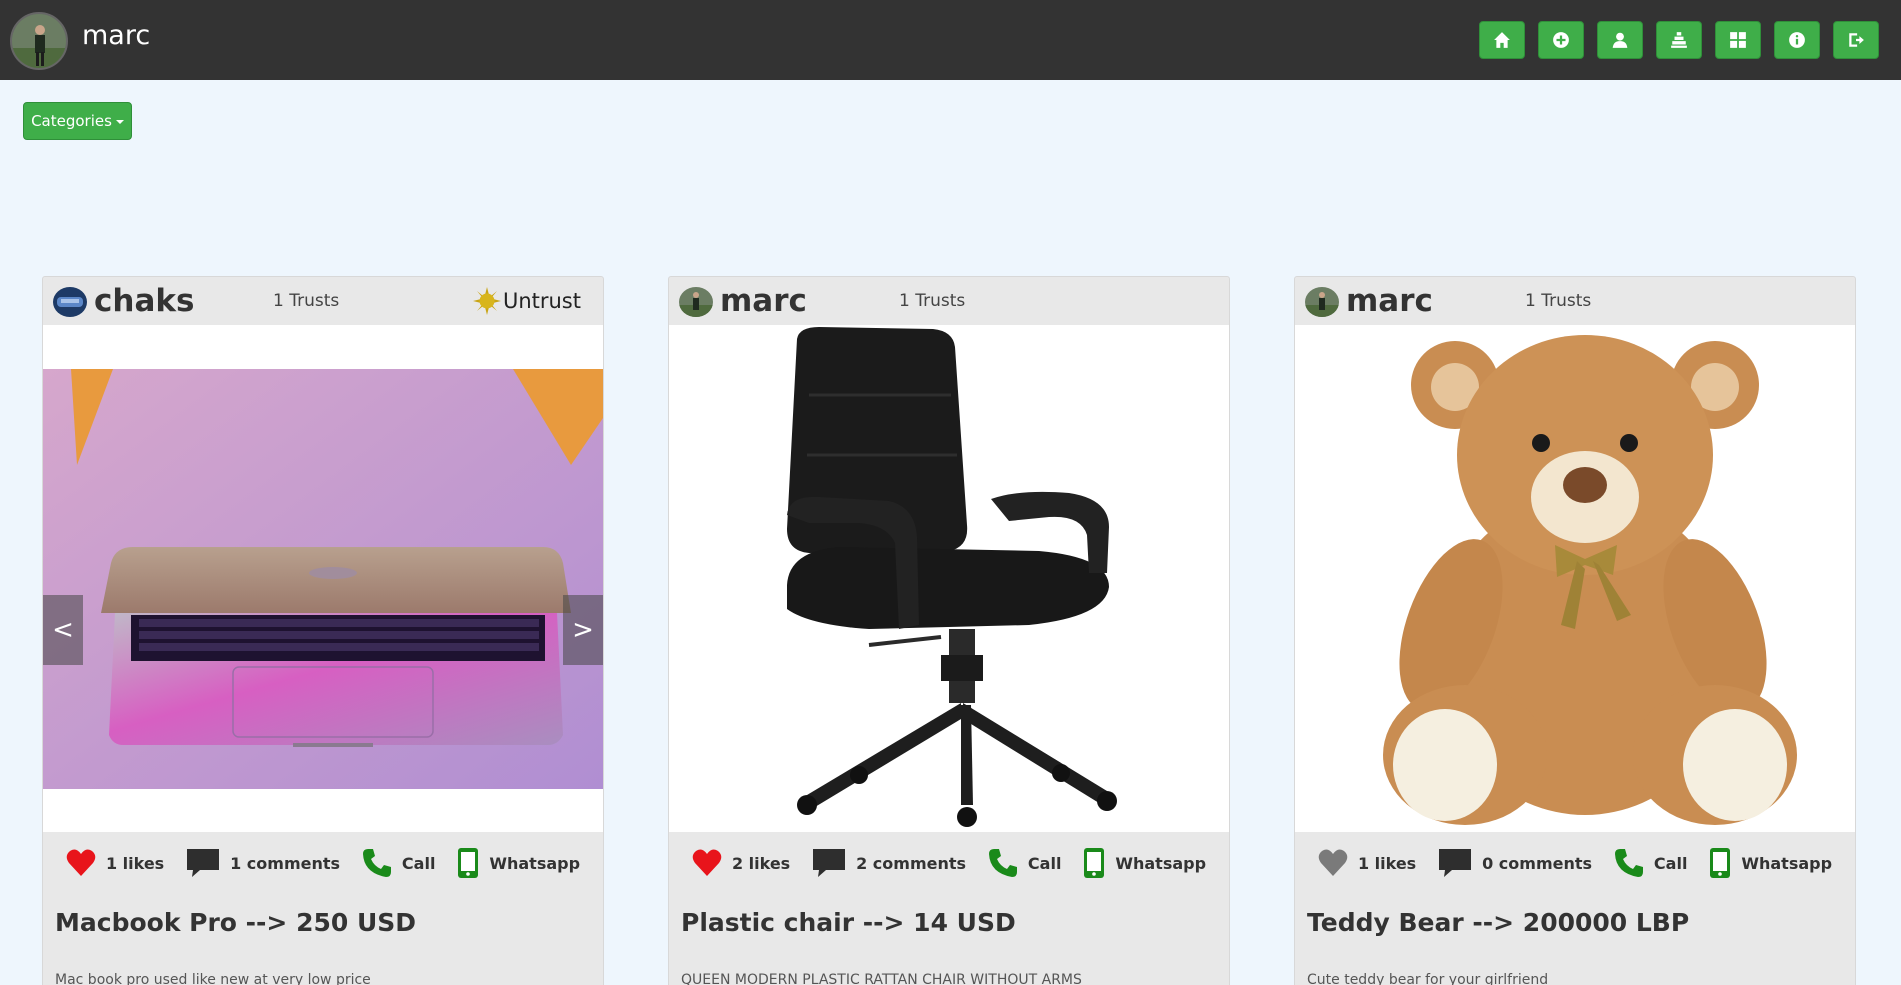  What do you see at coordinates (285, 863) in the screenshot?
I see `comments-count: 1 comments` at bounding box center [285, 863].